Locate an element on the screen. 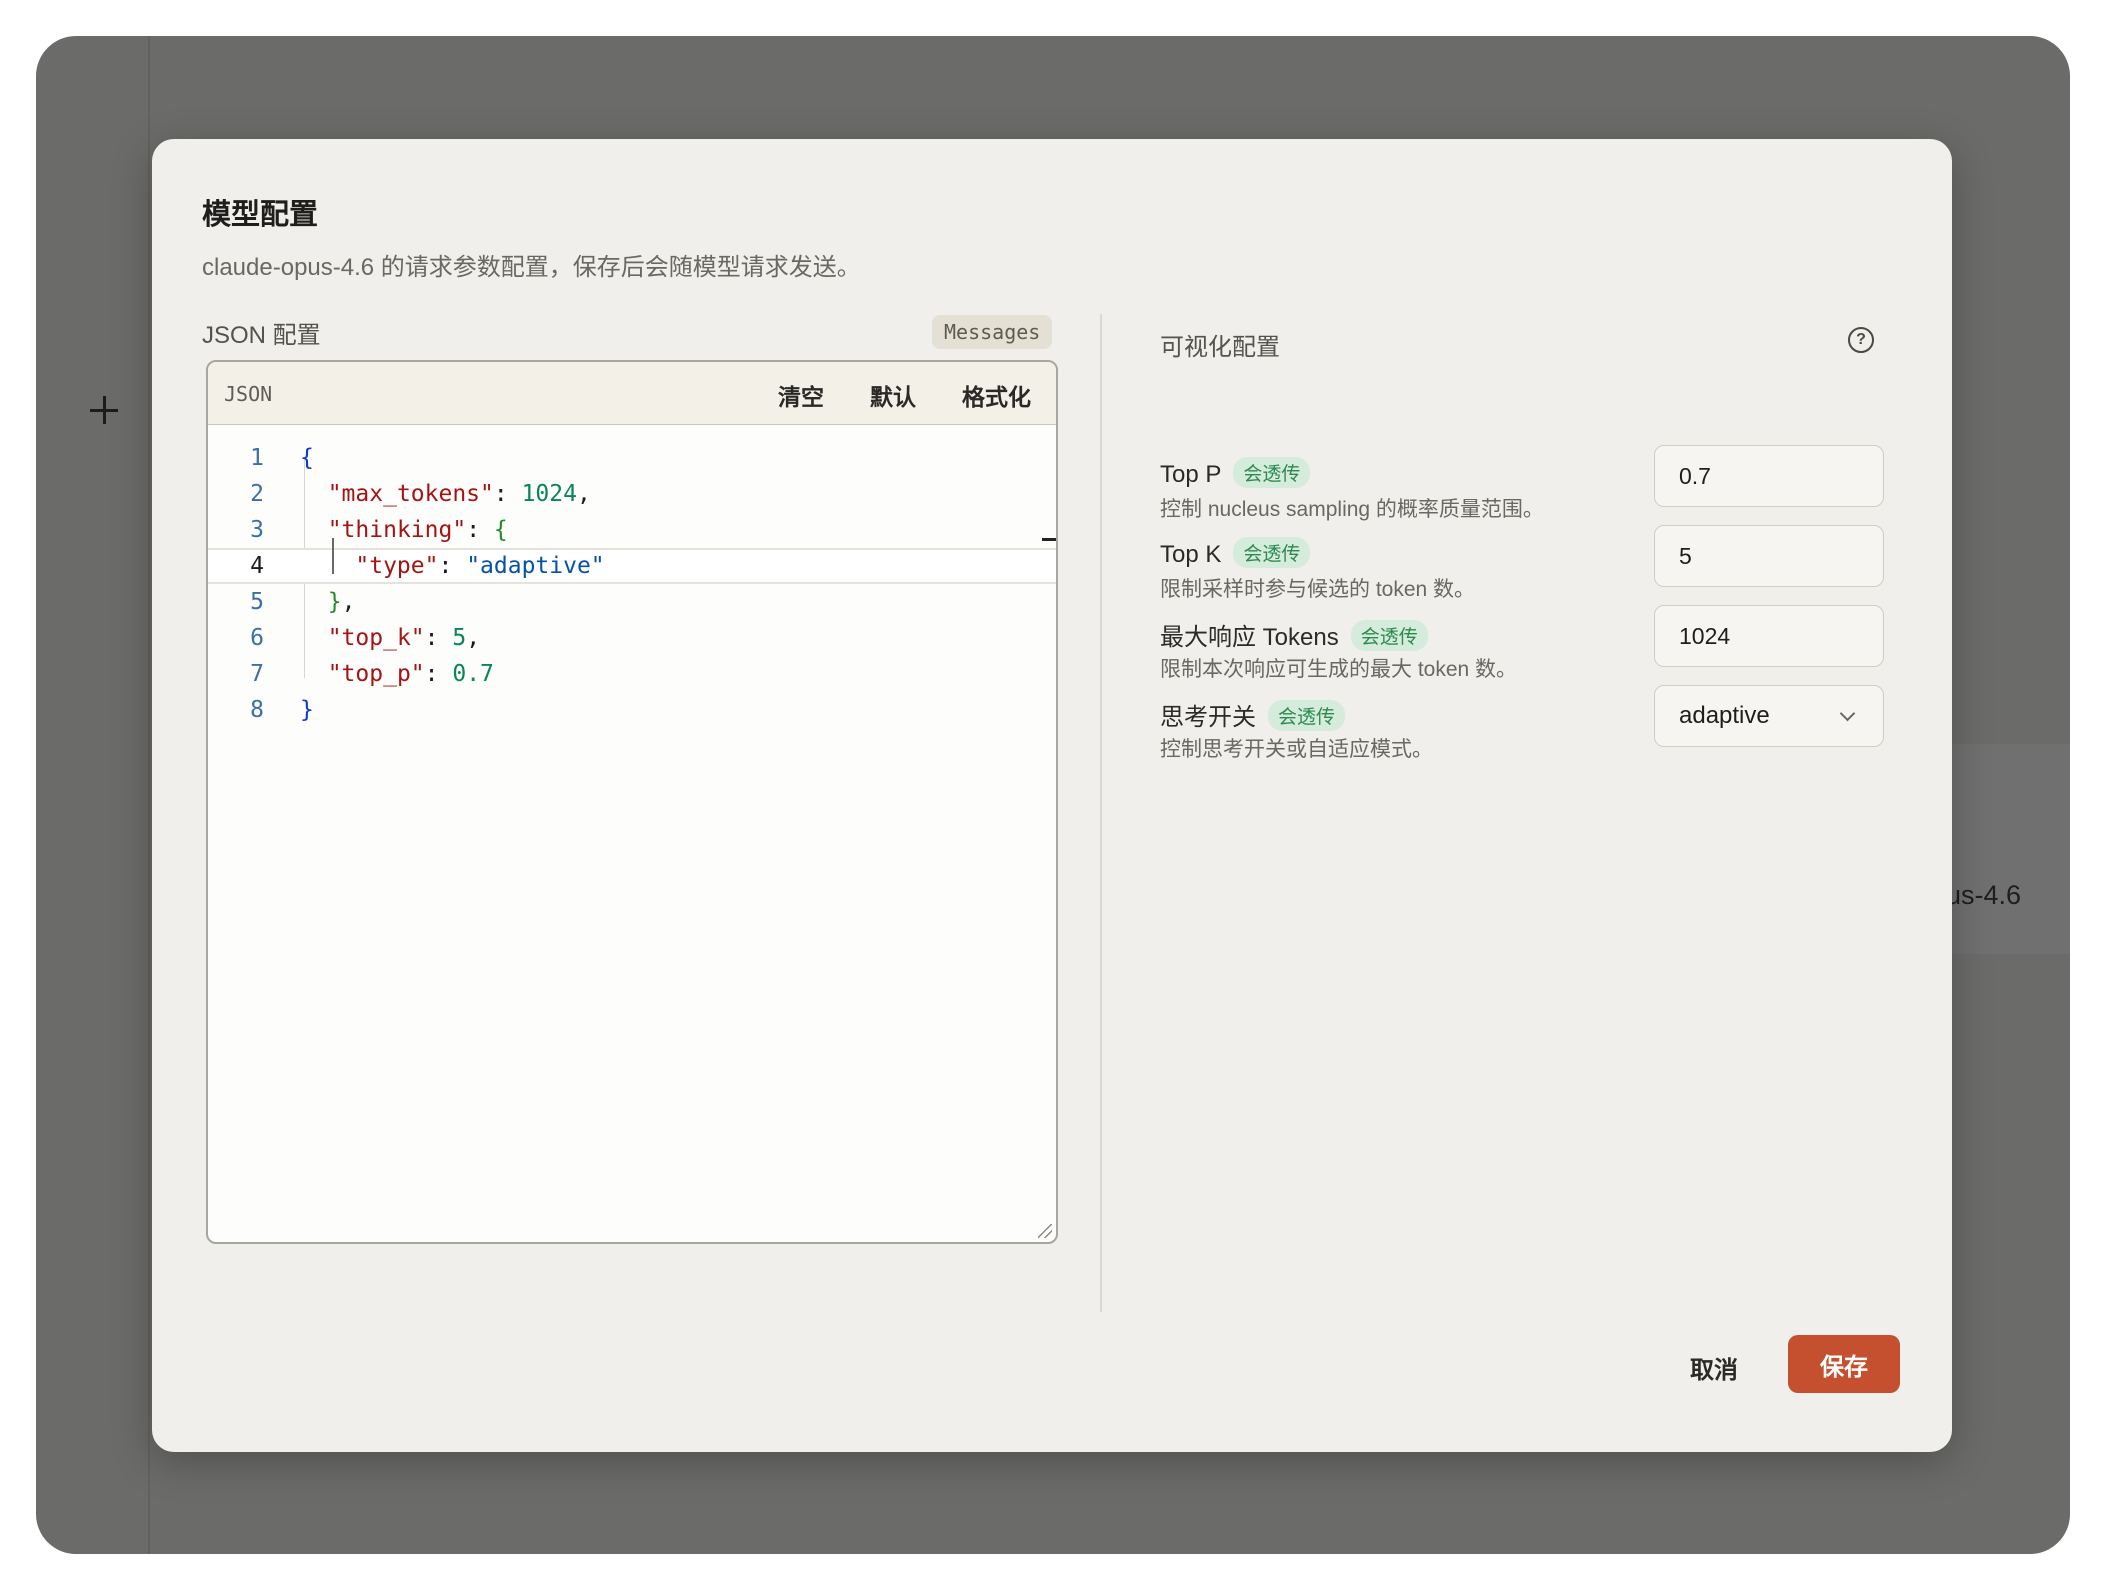  code-text: } is located at coordinates (307, 710).